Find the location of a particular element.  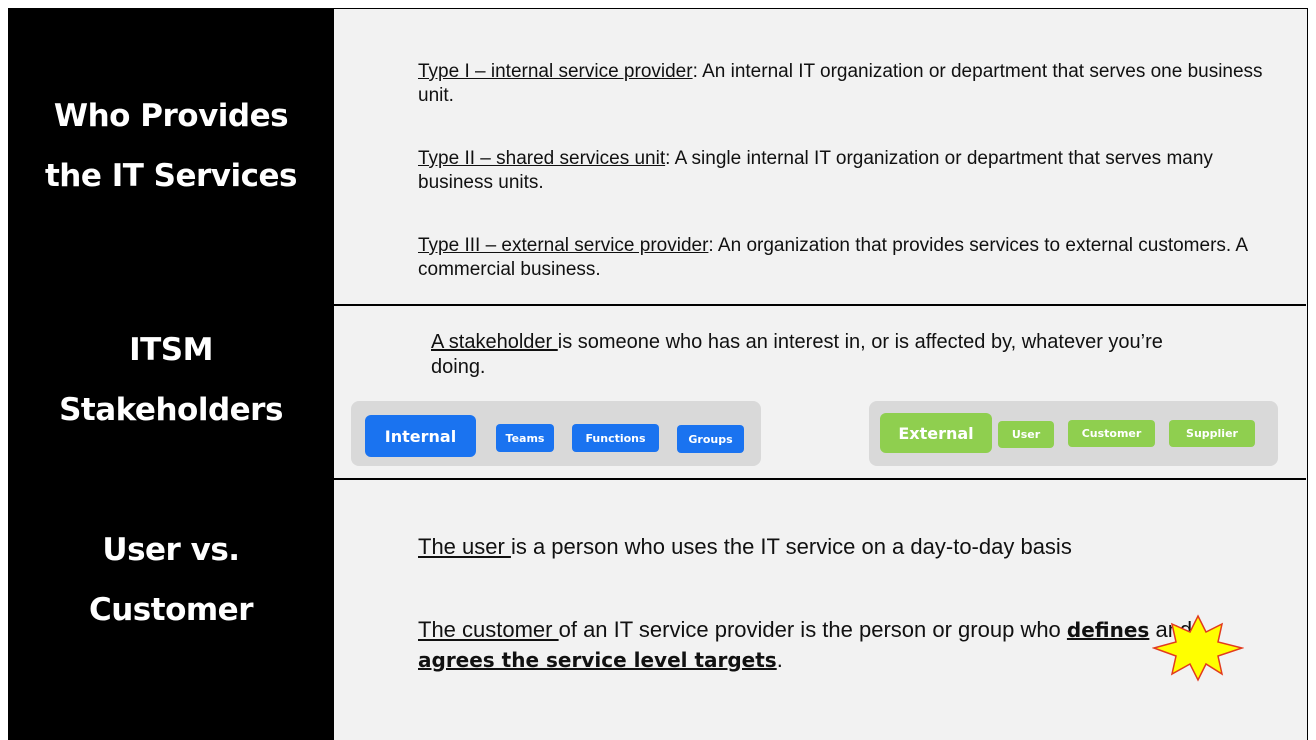

heading-line: Who Provides is located at coordinates (171, 116).